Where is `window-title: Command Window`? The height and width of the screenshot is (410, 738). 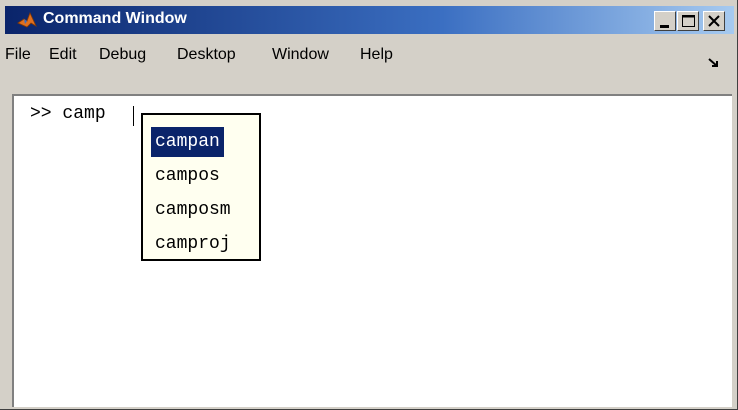
window-title: Command Window is located at coordinates (115, 18).